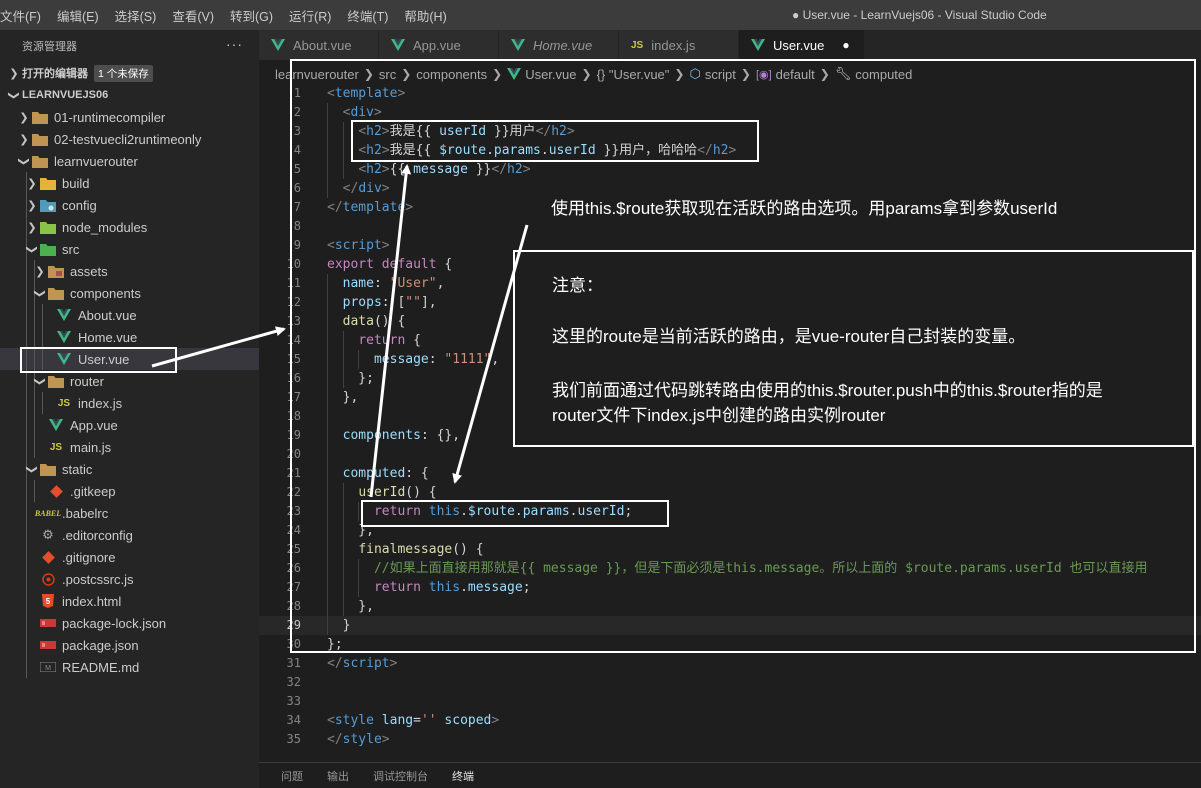 Image resolution: width=1201 pixels, height=788 pixels. What do you see at coordinates (234, 44) in the screenshot?
I see `more-actions-icon: ···` at bounding box center [234, 44].